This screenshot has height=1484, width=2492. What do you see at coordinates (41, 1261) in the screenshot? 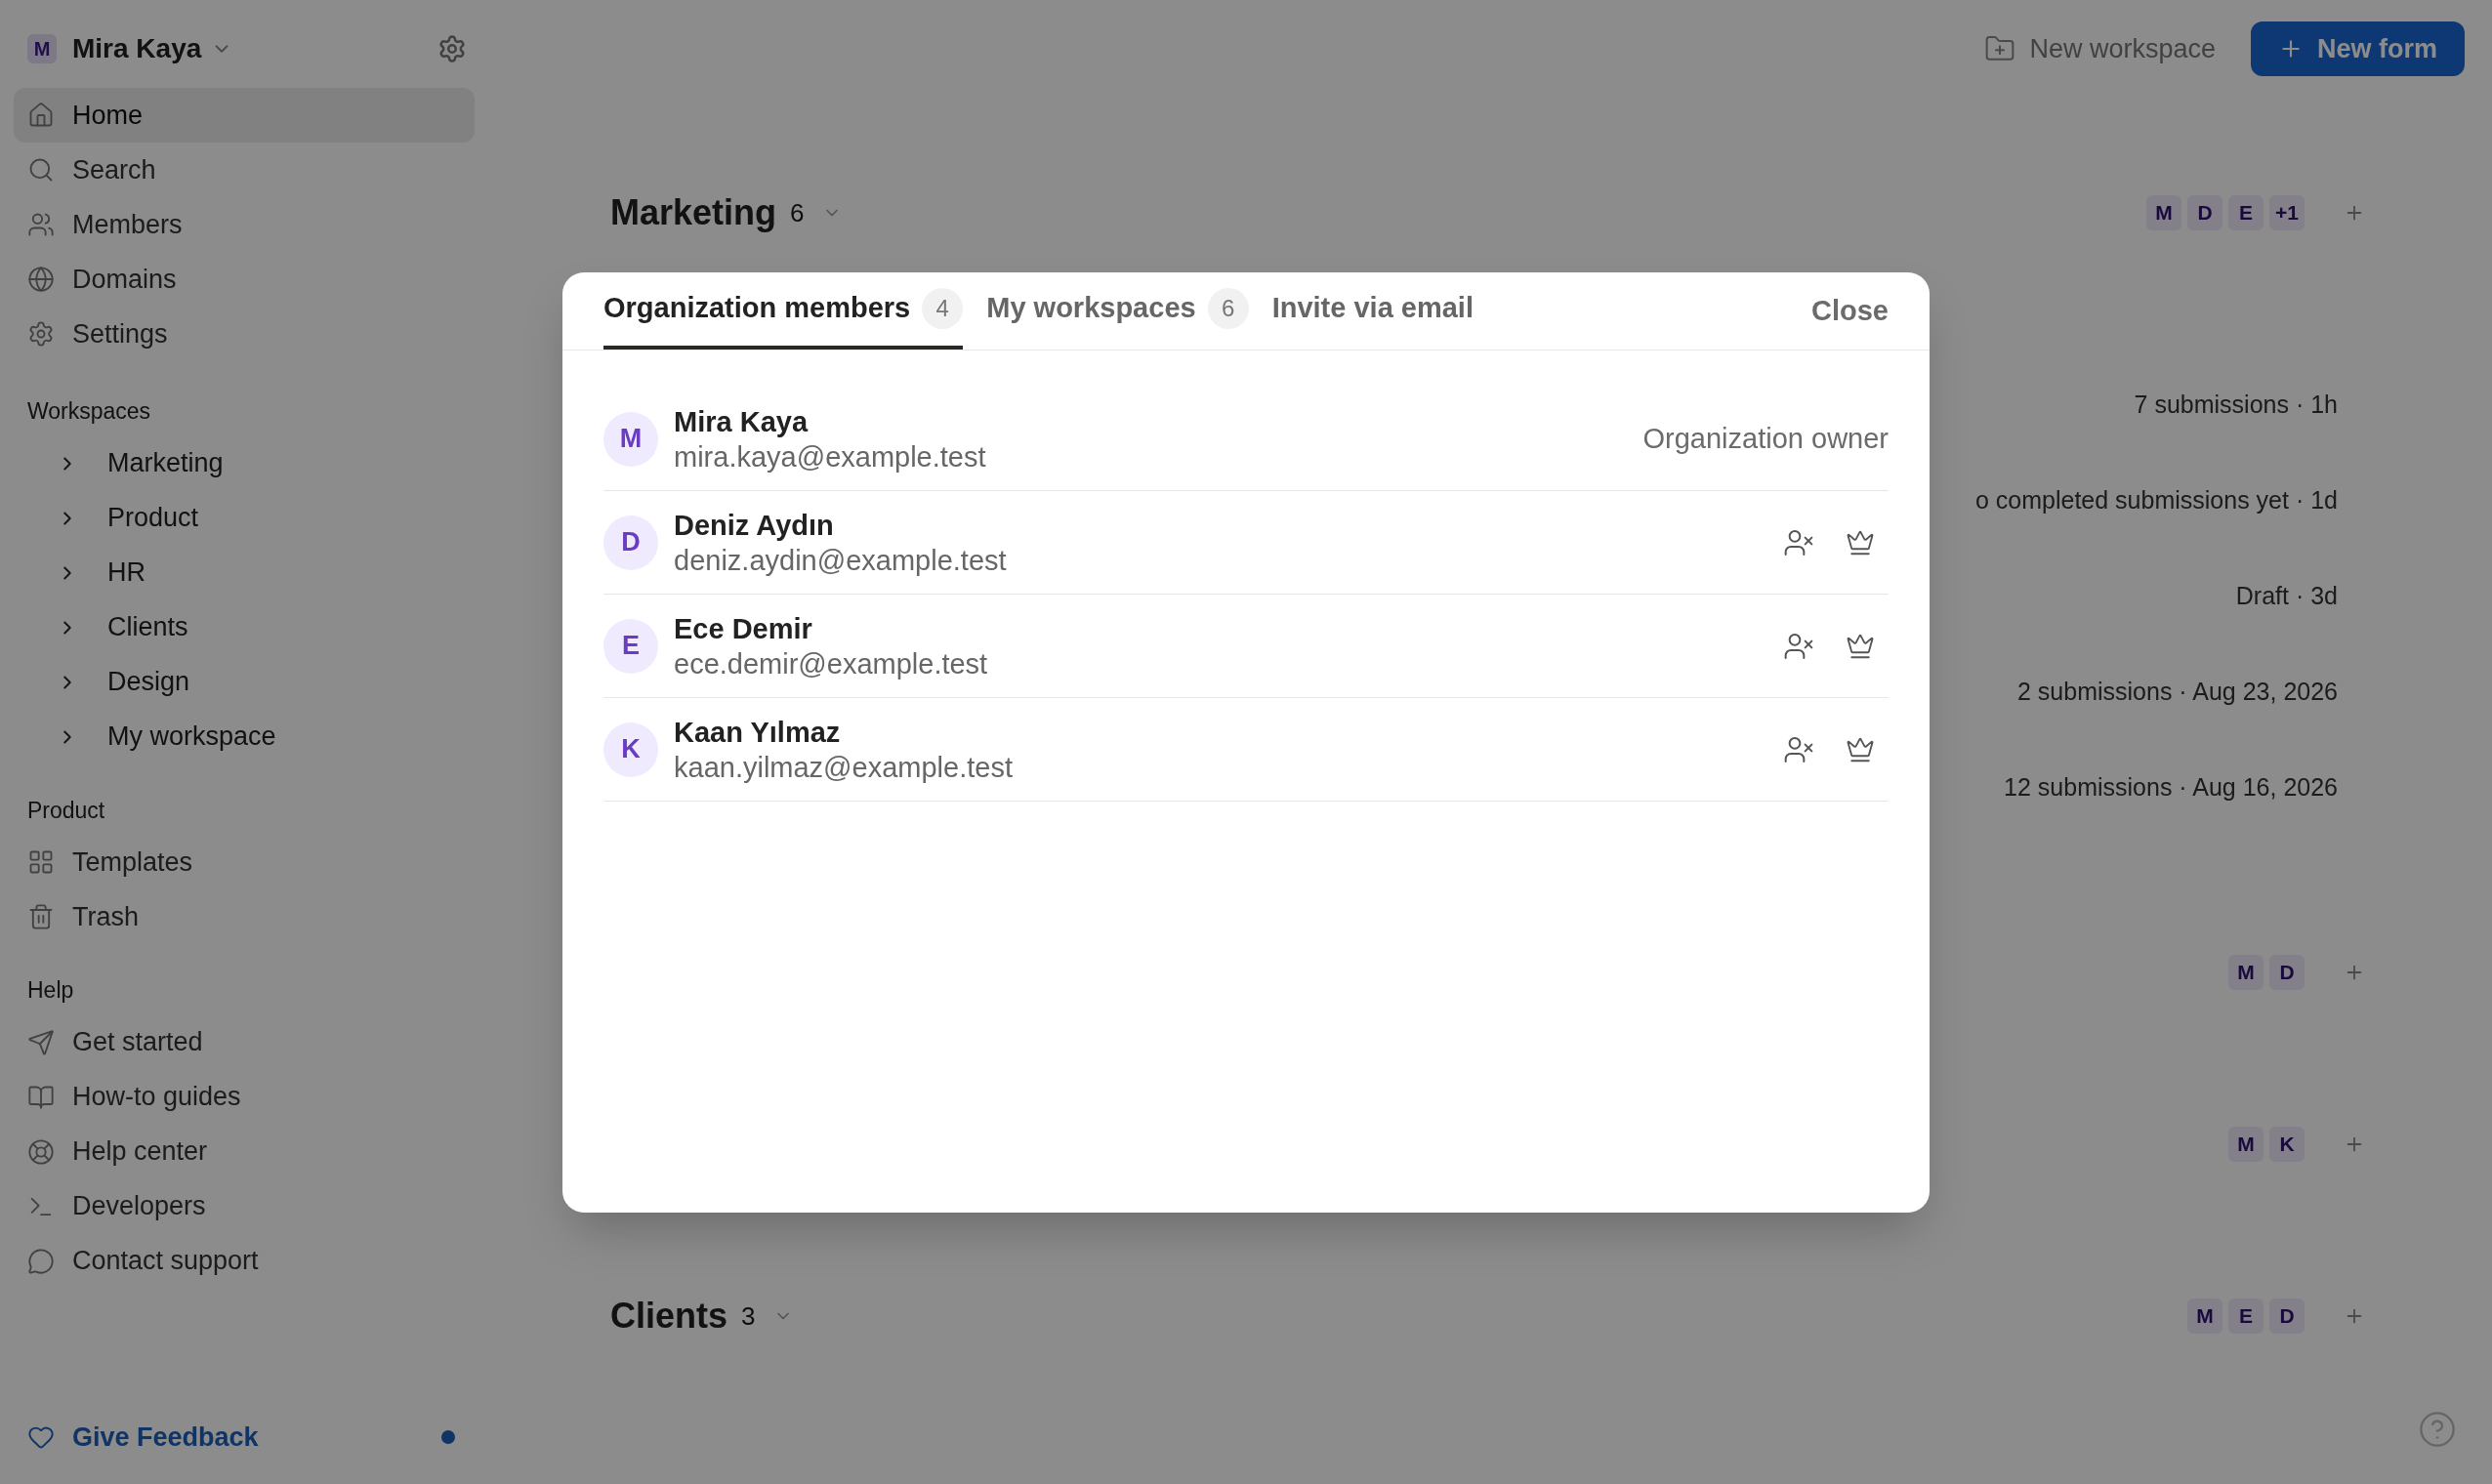
I see `chat-bubble-icon` at bounding box center [41, 1261].